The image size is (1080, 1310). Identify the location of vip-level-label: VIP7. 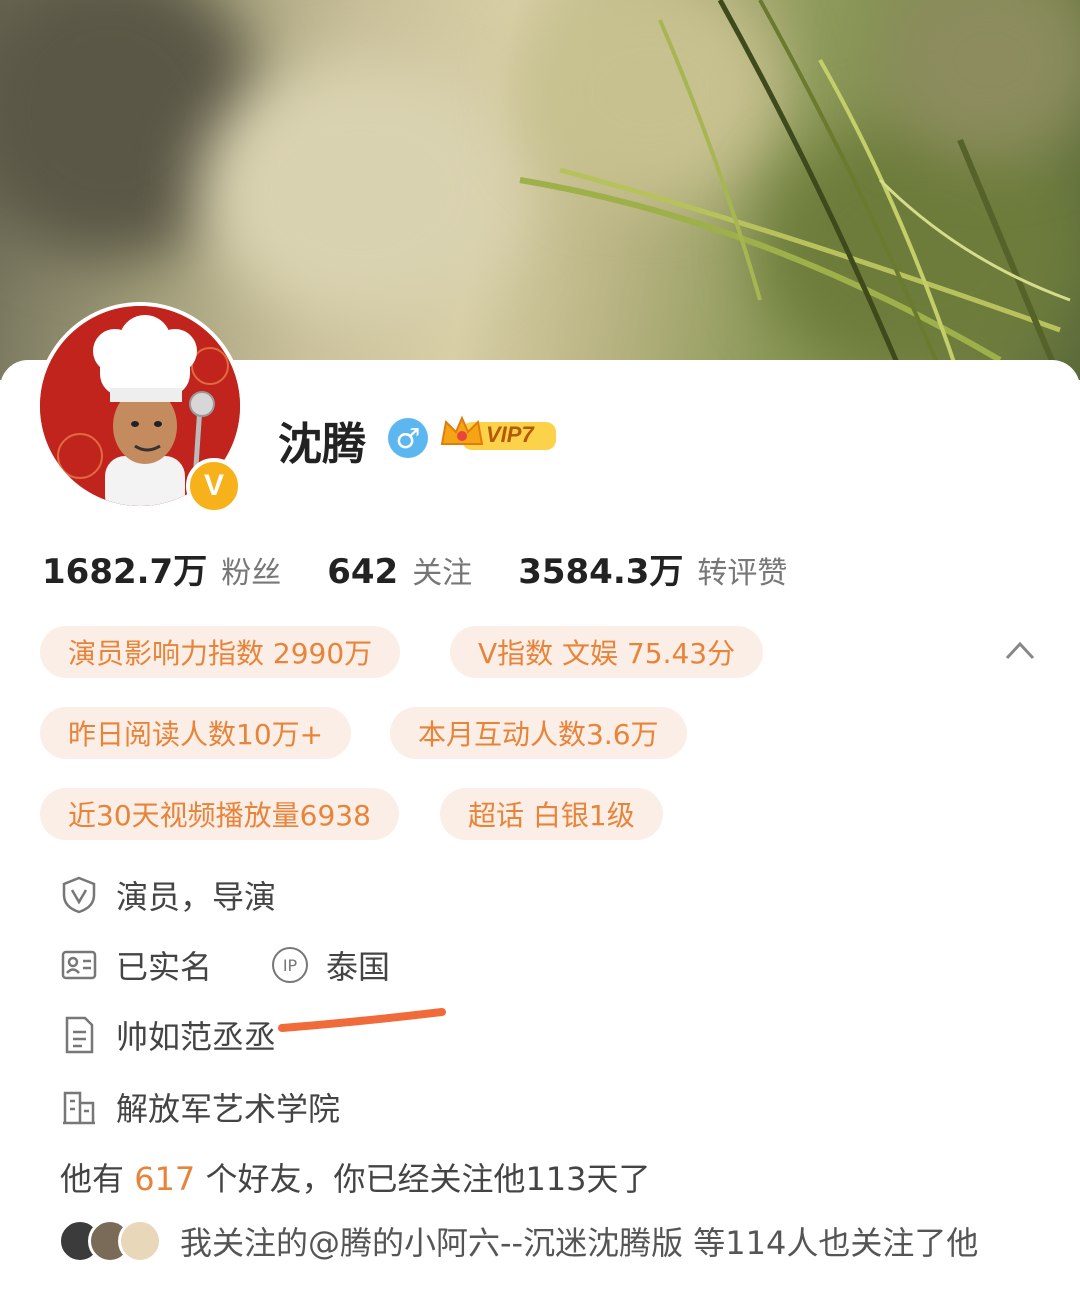
(510, 434).